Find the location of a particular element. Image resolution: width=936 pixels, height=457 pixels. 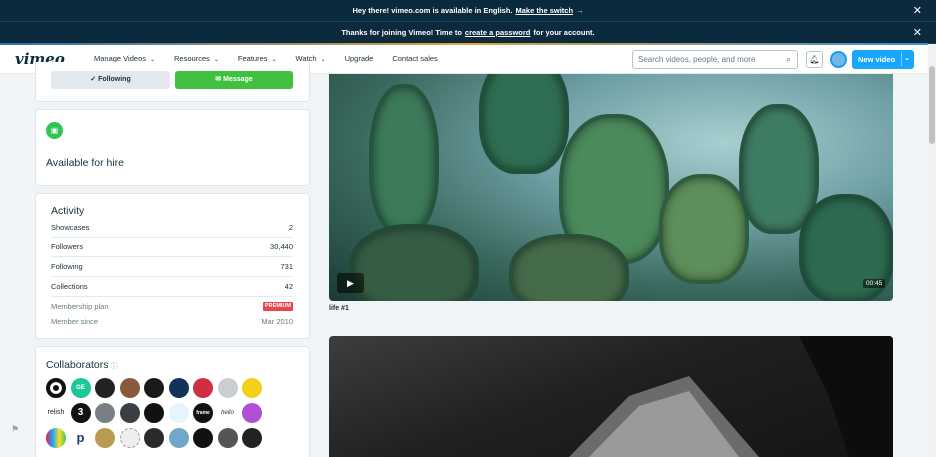

page-scrollbar is located at coordinates (932, 250).